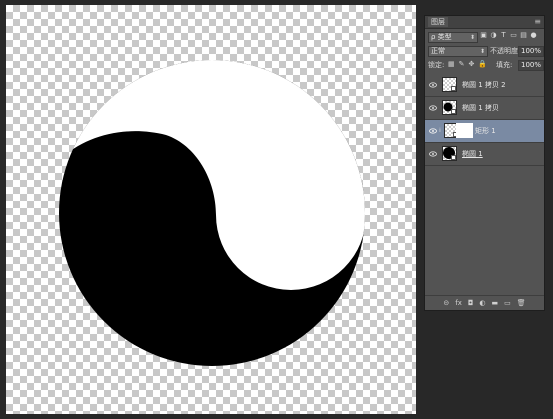 The height and width of the screenshot is (419, 553). I want to click on lock-paint-icon: ✎, so click(462, 64).